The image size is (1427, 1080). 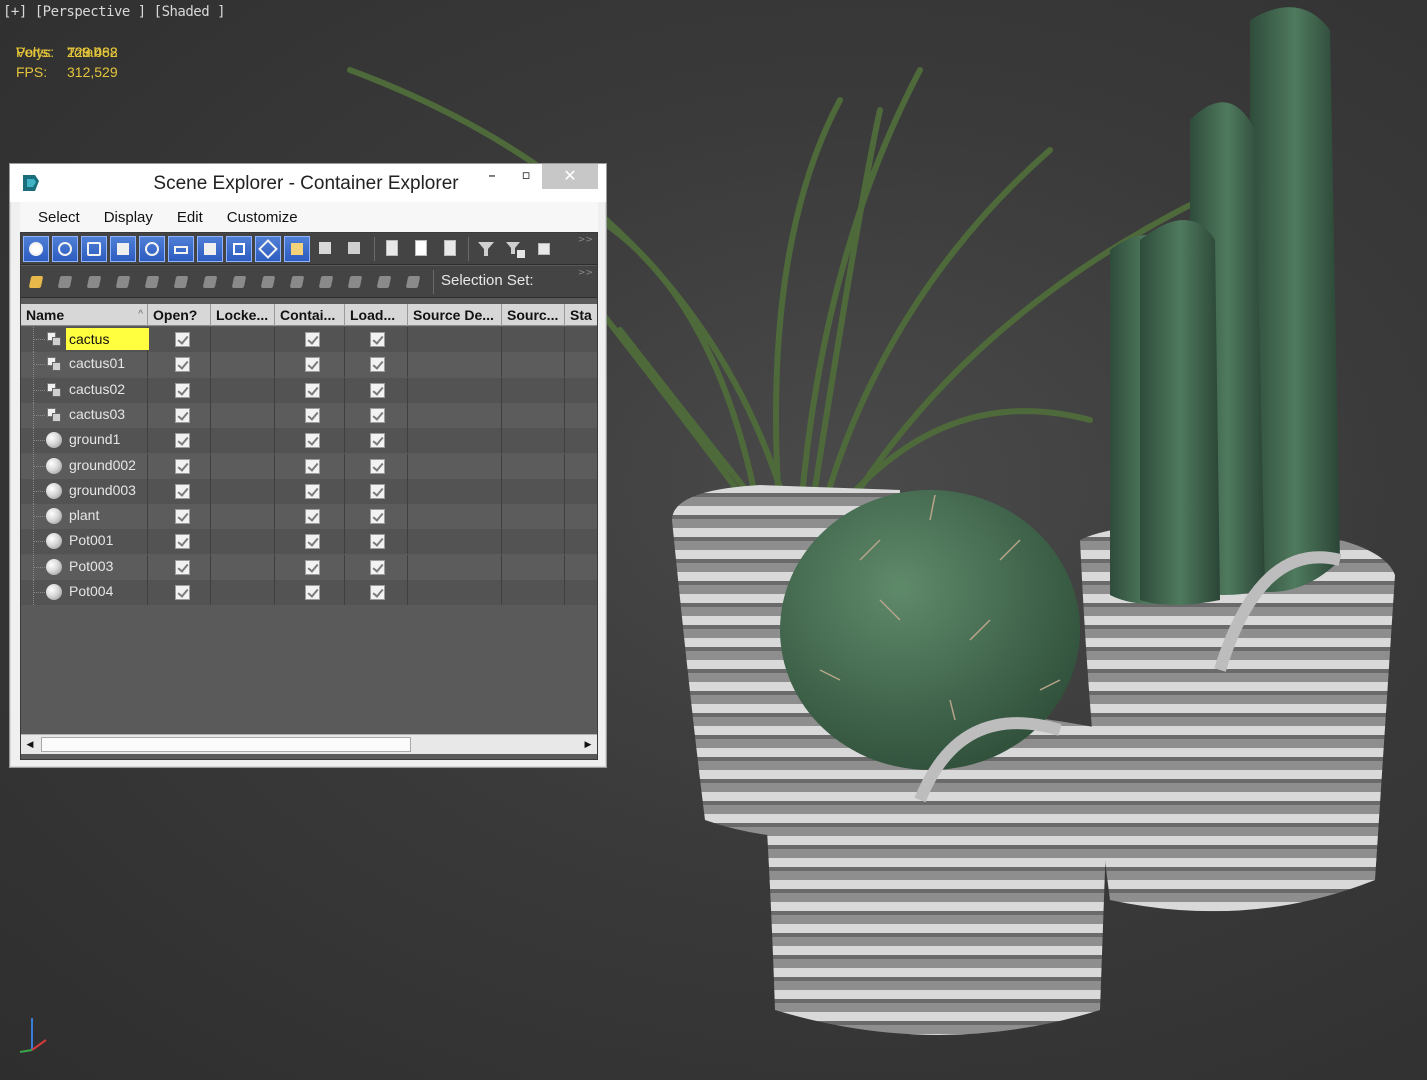 I want to click on row-name: Pot003, so click(x=91, y=566).